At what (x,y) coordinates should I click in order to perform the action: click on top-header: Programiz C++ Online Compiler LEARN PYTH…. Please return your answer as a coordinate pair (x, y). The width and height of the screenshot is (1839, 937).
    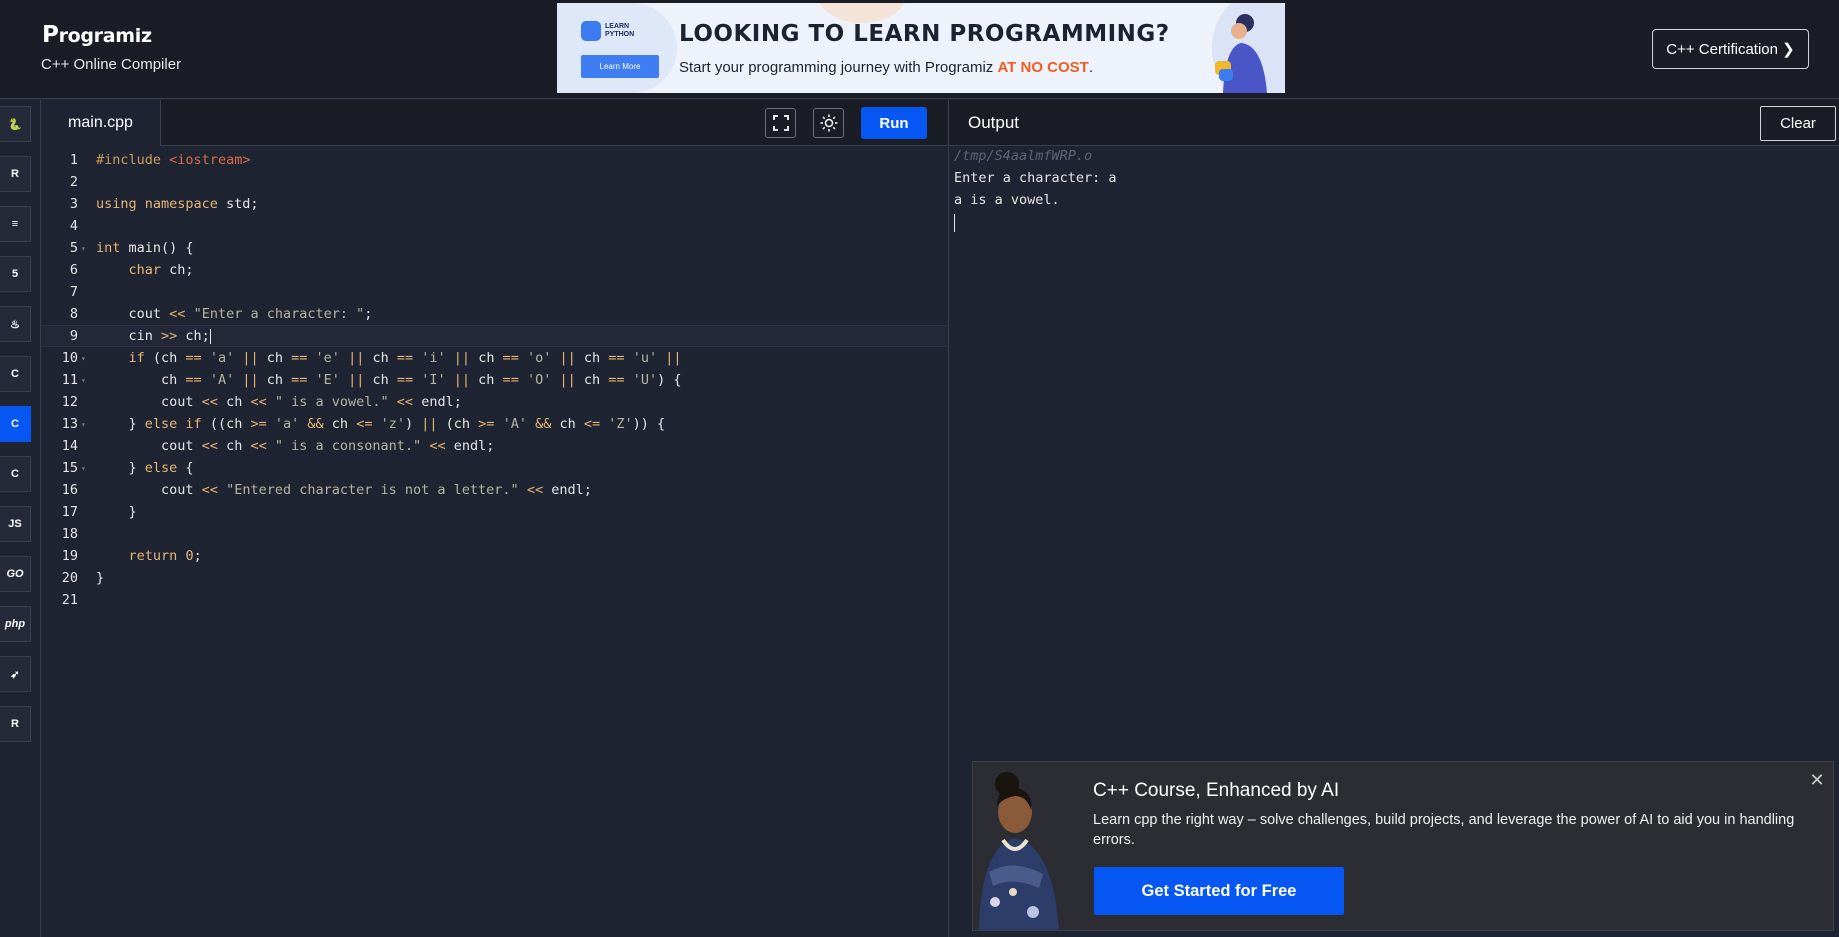
    Looking at the image, I should click on (919, 49).